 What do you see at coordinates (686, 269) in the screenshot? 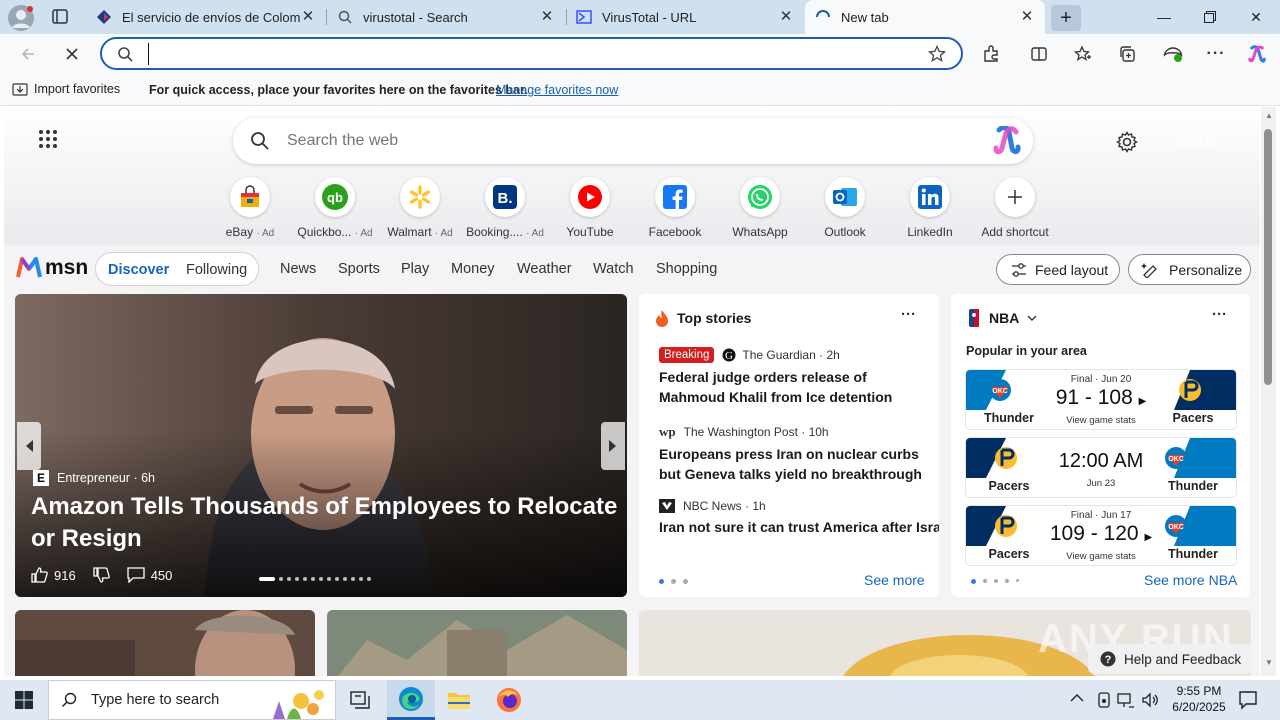
I see `nav-shopping: Shopping` at bounding box center [686, 269].